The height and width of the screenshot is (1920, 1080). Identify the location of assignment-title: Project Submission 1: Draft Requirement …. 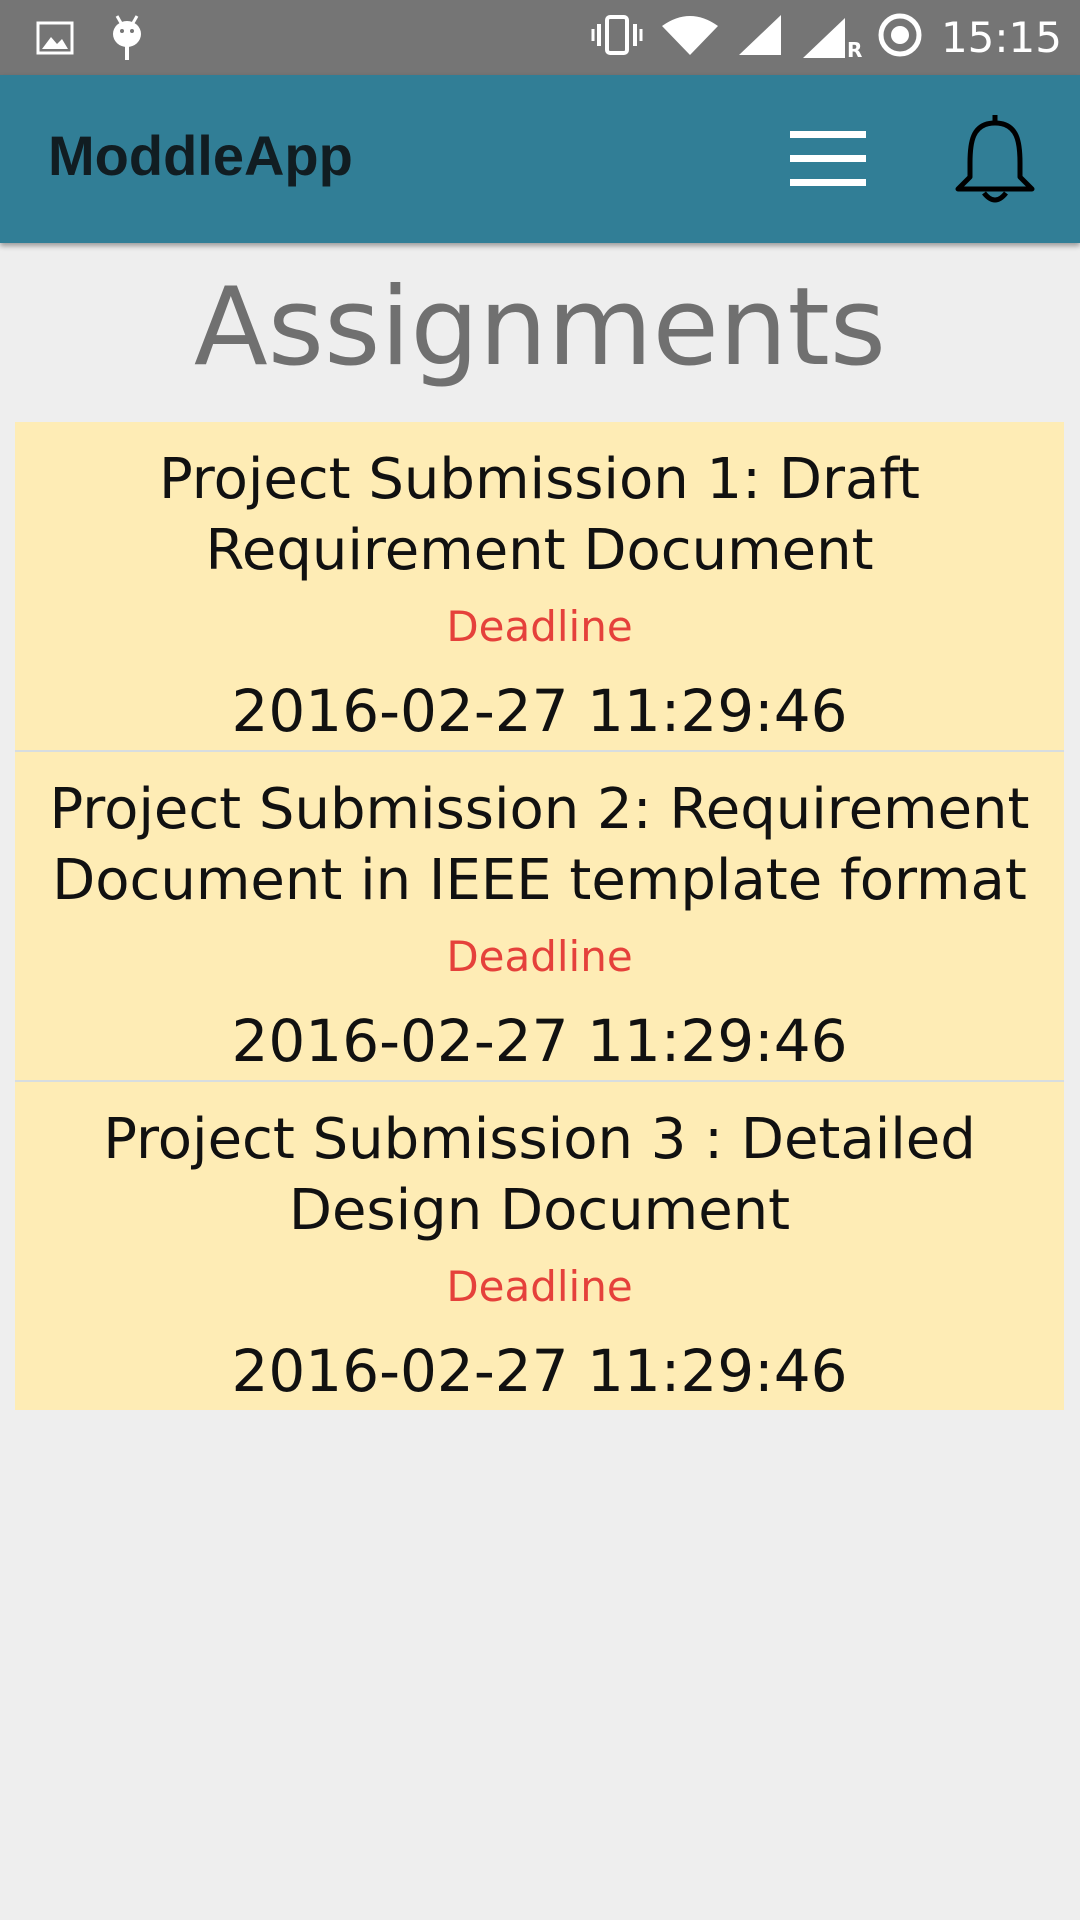
(539, 515).